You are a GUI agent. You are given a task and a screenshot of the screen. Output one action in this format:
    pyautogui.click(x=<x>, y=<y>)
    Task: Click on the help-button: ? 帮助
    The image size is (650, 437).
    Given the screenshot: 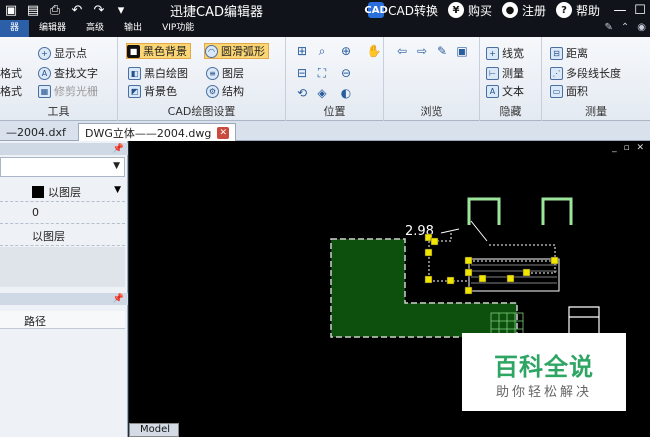 What is the action you would take?
    pyautogui.click(x=577, y=10)
    